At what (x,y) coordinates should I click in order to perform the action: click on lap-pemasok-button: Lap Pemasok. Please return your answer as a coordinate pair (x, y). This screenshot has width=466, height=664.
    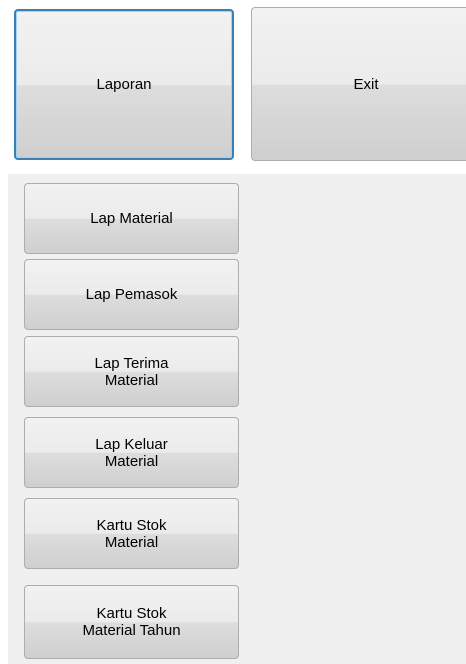
    Looking at the image, I should click on (131, 294).